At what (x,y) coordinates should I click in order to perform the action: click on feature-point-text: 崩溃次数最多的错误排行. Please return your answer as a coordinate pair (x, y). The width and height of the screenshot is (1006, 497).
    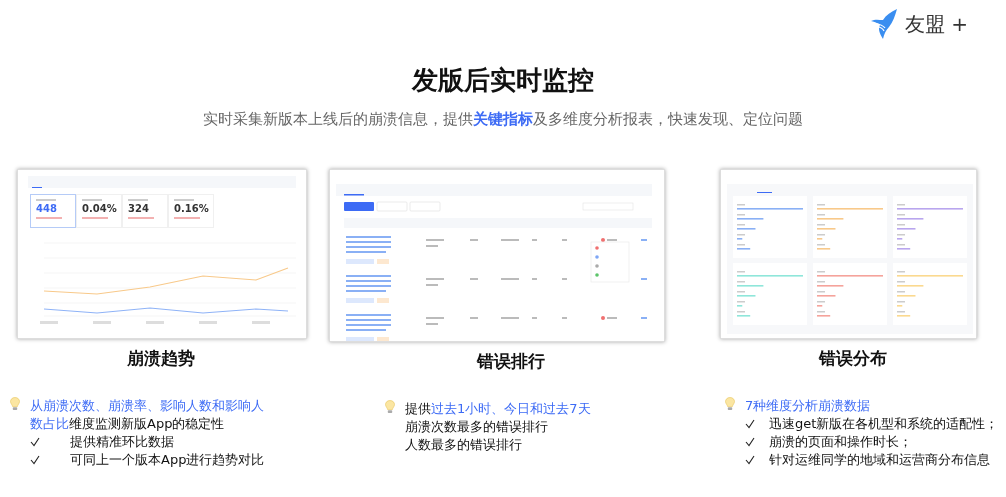
    Looking at the image, I should click on (476, 427).